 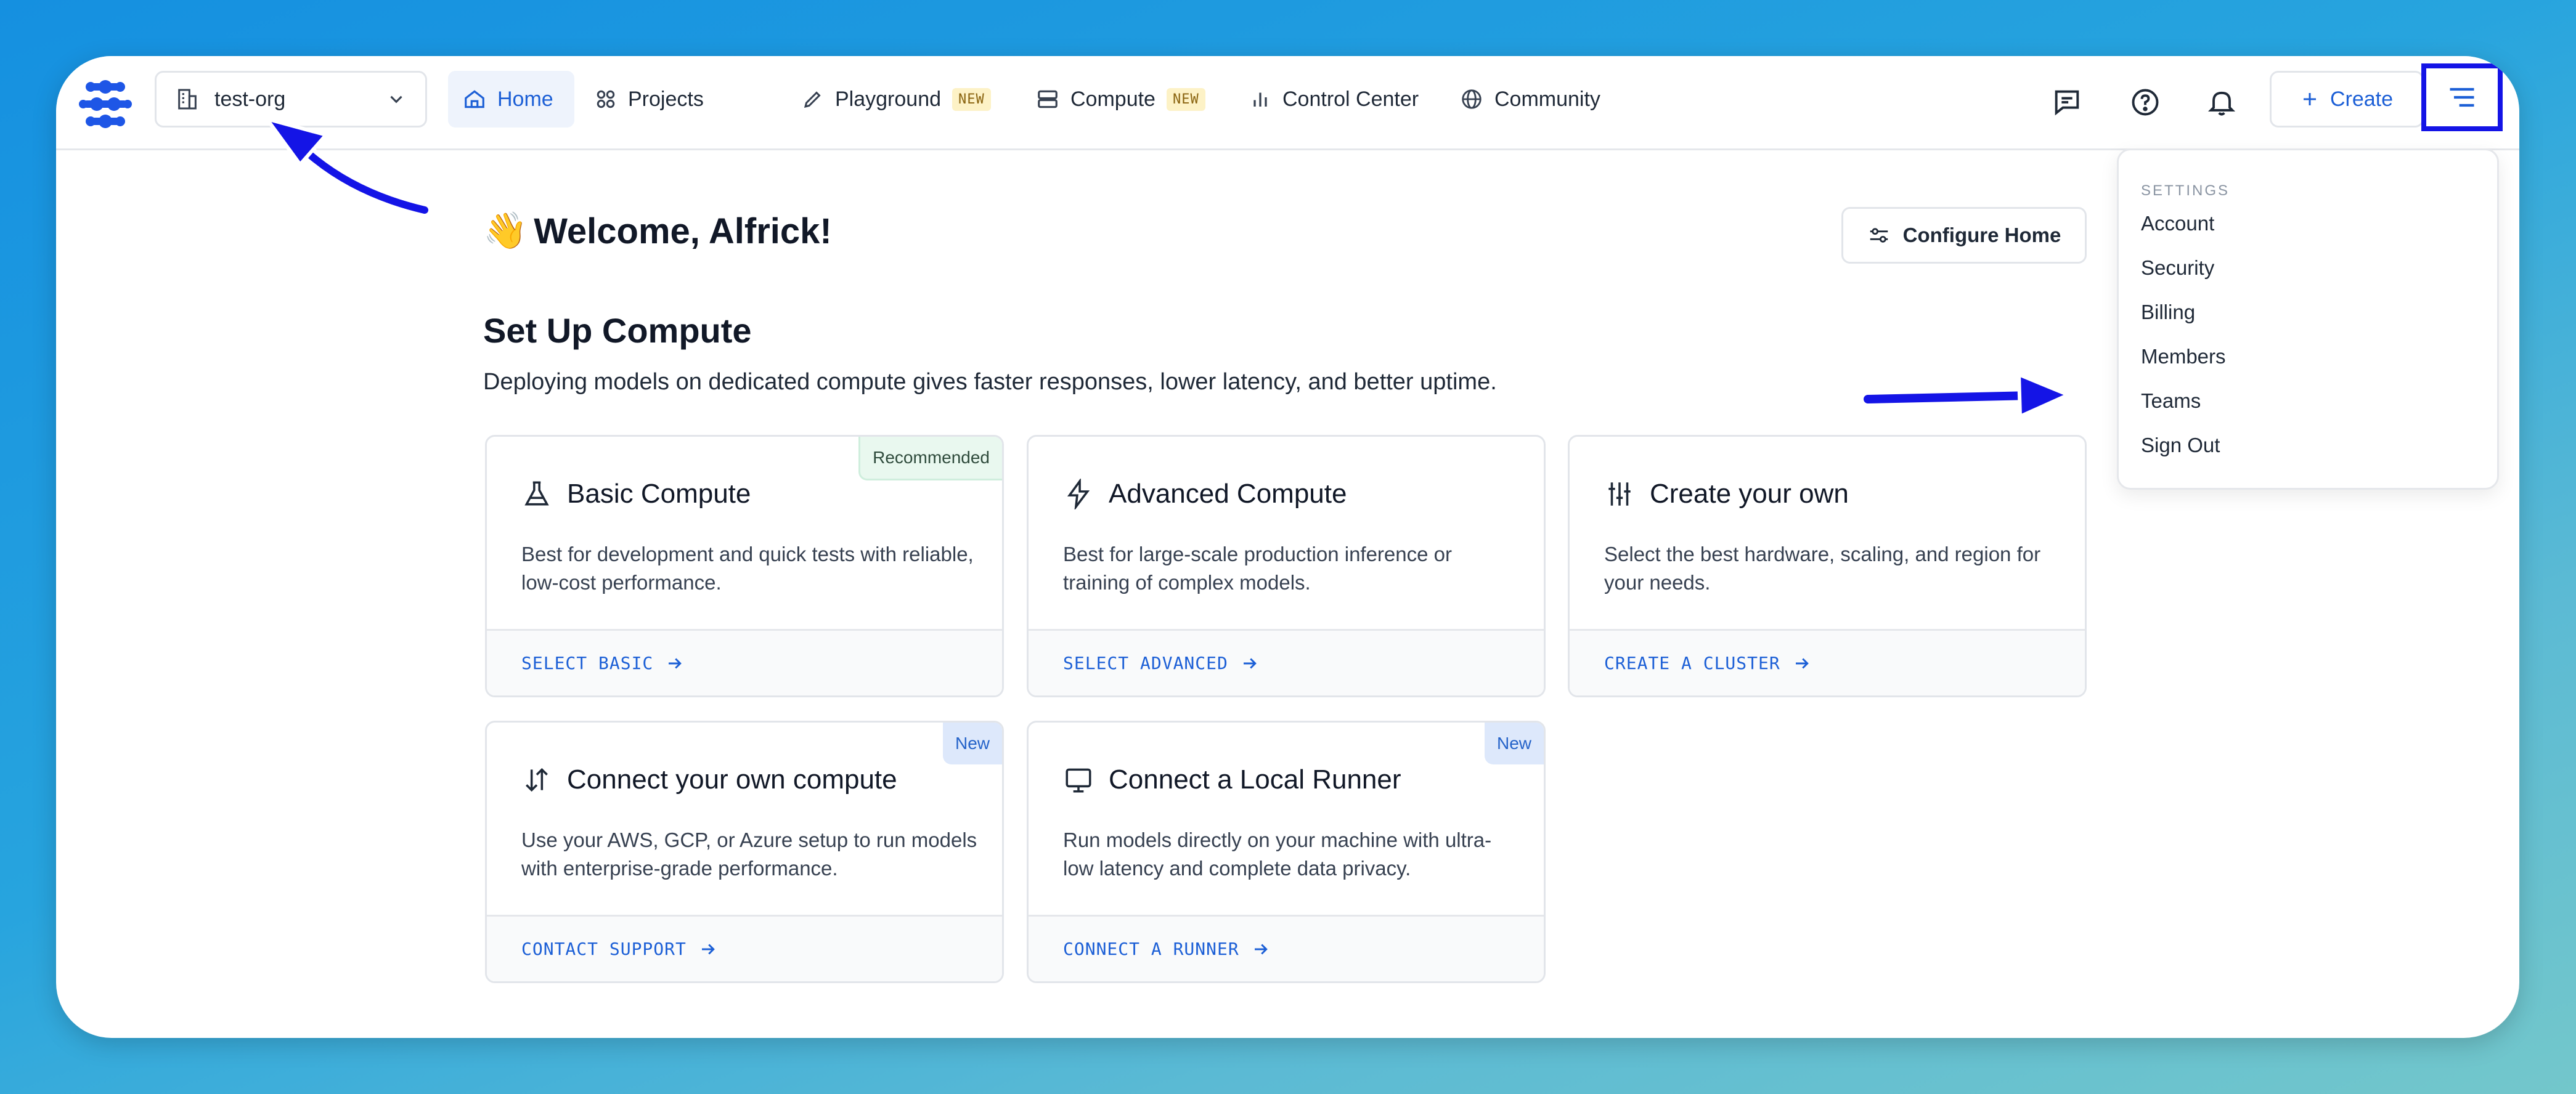 I want to click on annotation-arrow-teams, so click(x=1966, y=395).